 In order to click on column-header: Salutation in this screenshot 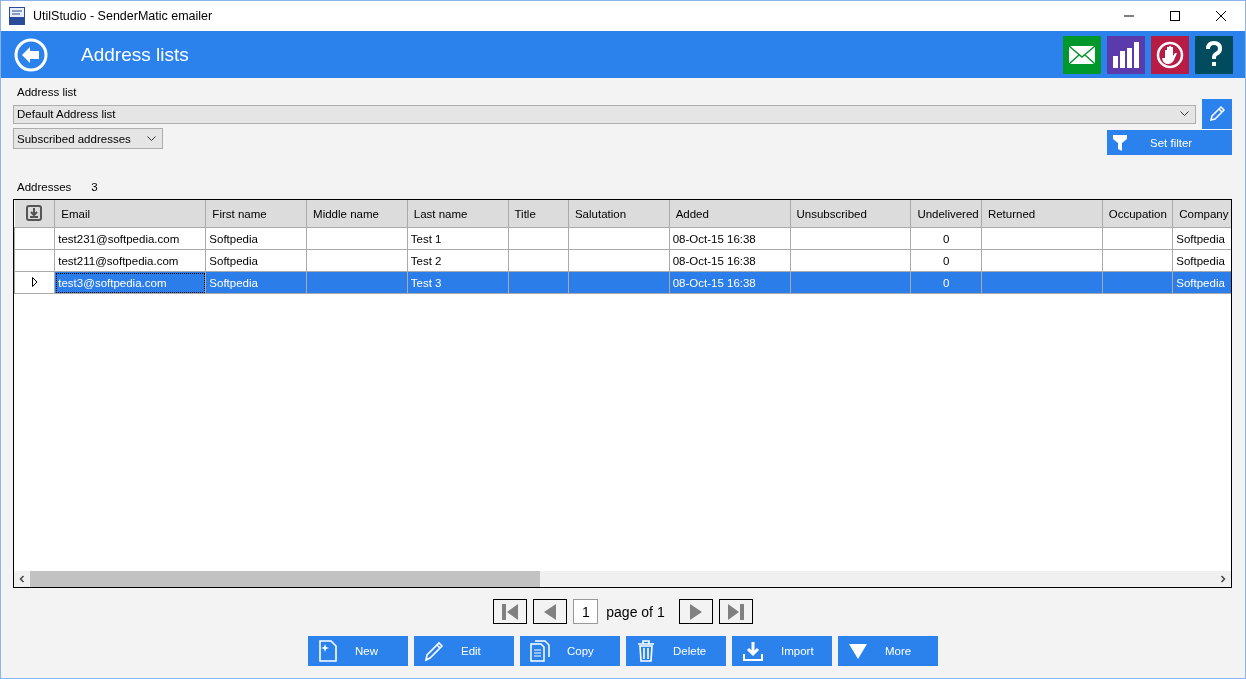, I will do `click(619, 214)`.